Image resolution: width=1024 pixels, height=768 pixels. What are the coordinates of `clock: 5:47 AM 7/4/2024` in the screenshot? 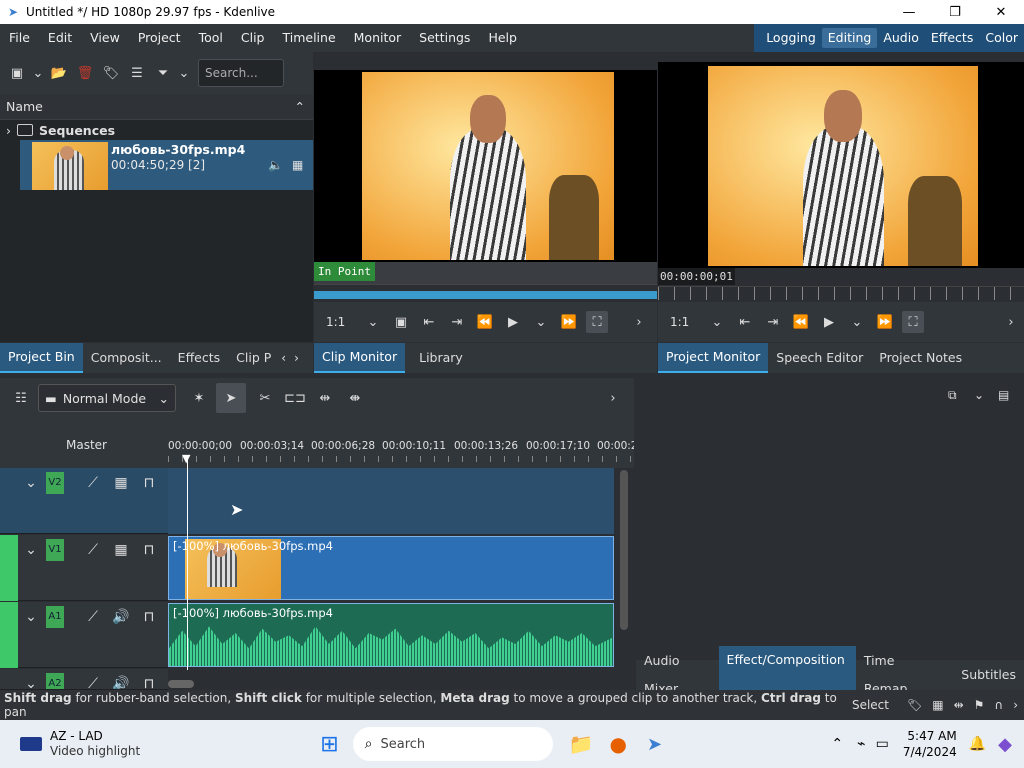 It's located at (930, 744).